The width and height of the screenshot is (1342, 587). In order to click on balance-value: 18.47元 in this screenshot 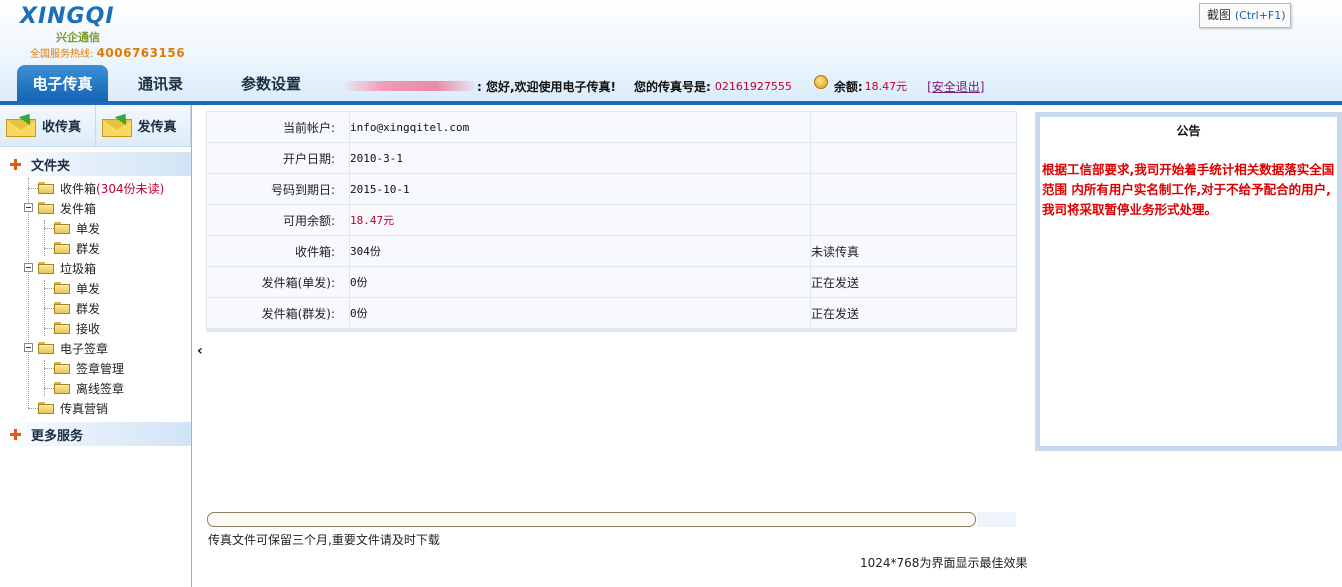, I will do `click(886, 86)`.